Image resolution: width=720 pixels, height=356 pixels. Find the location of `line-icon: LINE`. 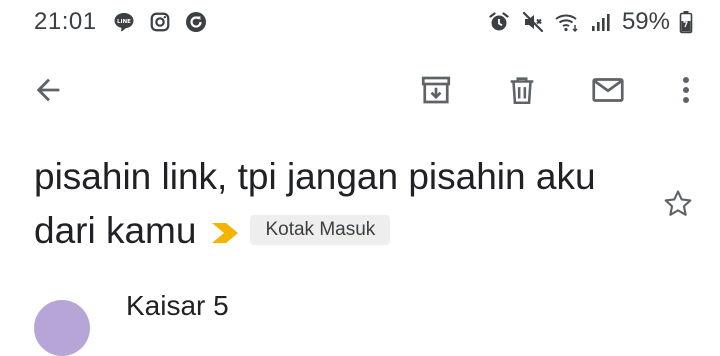

line-icon: LINE is located at coordinates (124, 22).